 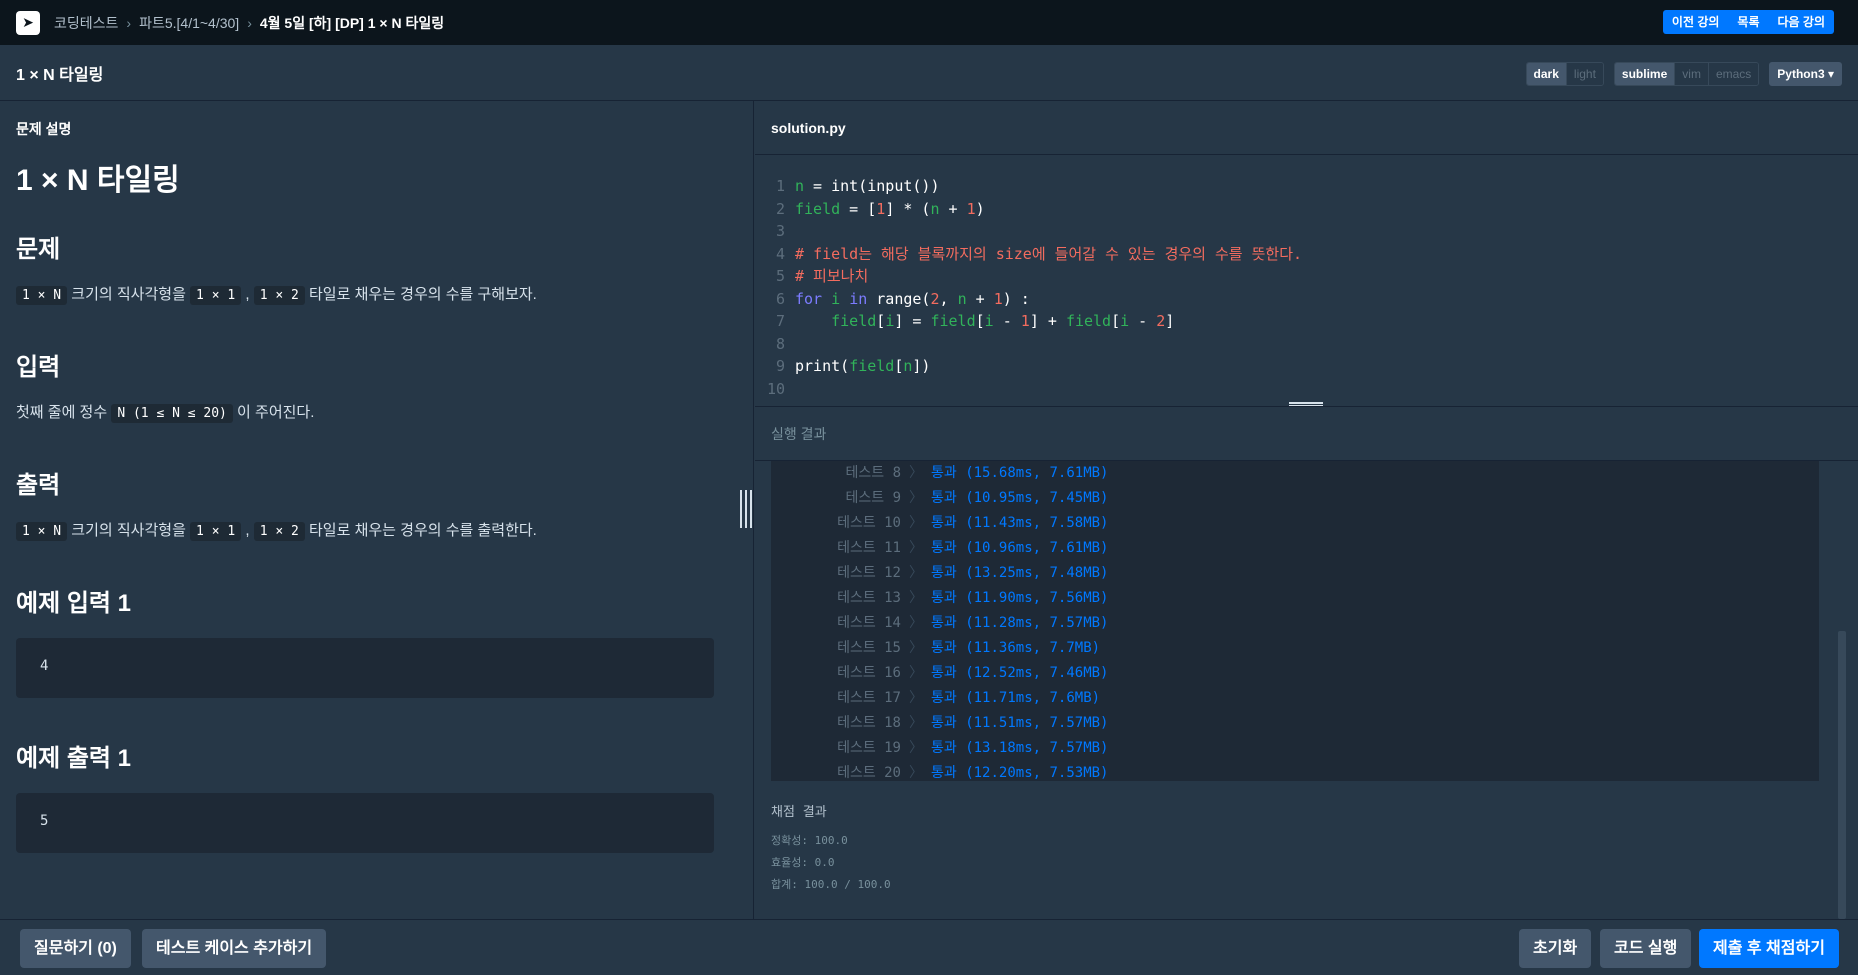 What do you see at coordinates (1161, 321) in the screenshot?
I see `code-token: 2` at bounding box center [1161, 321].